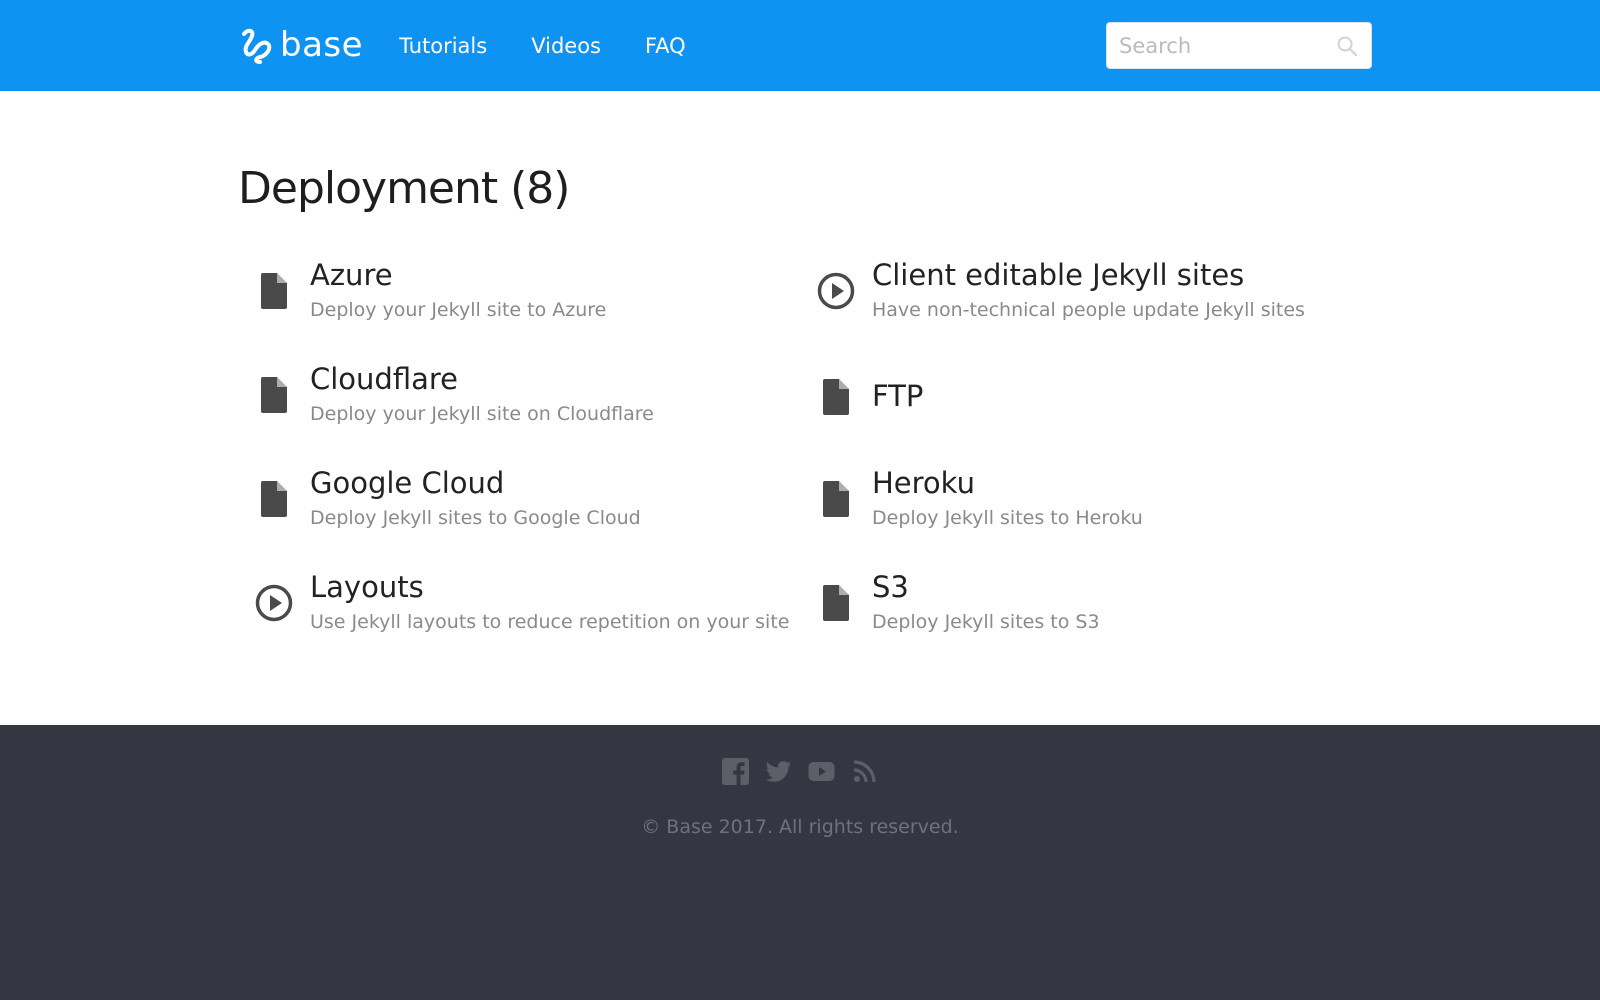 The image size is (1600, 1000). I want to click on search-input, so click(1227, 45).